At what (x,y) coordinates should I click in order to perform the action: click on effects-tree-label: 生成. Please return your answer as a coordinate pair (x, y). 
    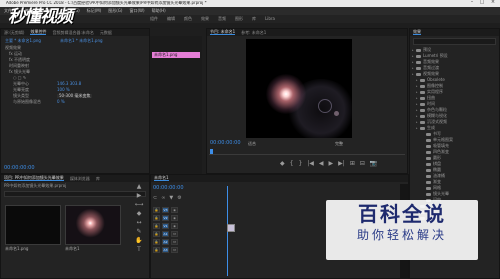
    Looking at the image, I should click on (431, 127).